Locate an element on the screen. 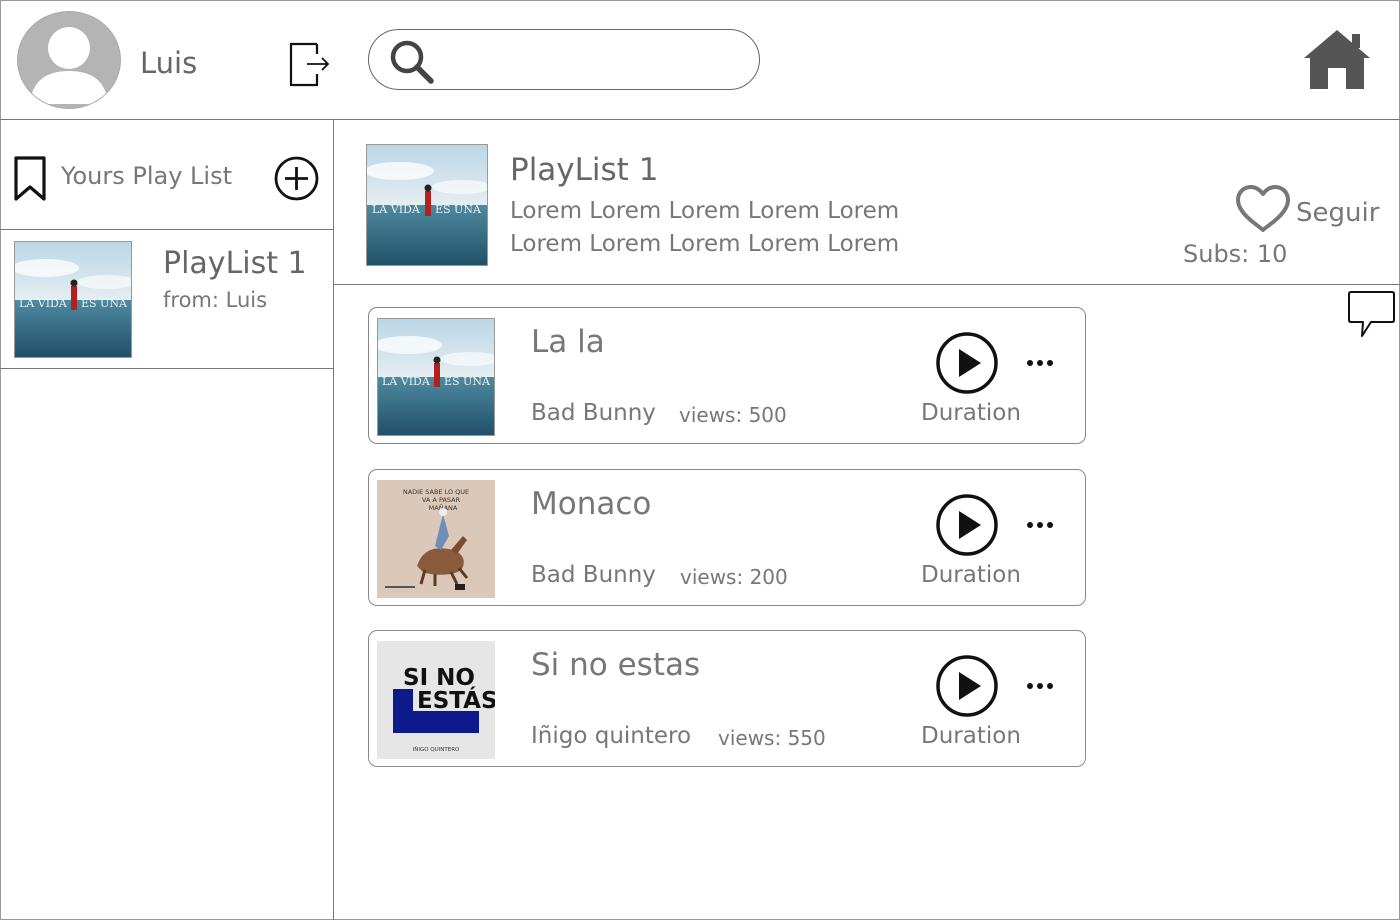 This screenshot has height=920, width=1400. sidebar-title: Yours Play List is located at coordinates (146, 176).